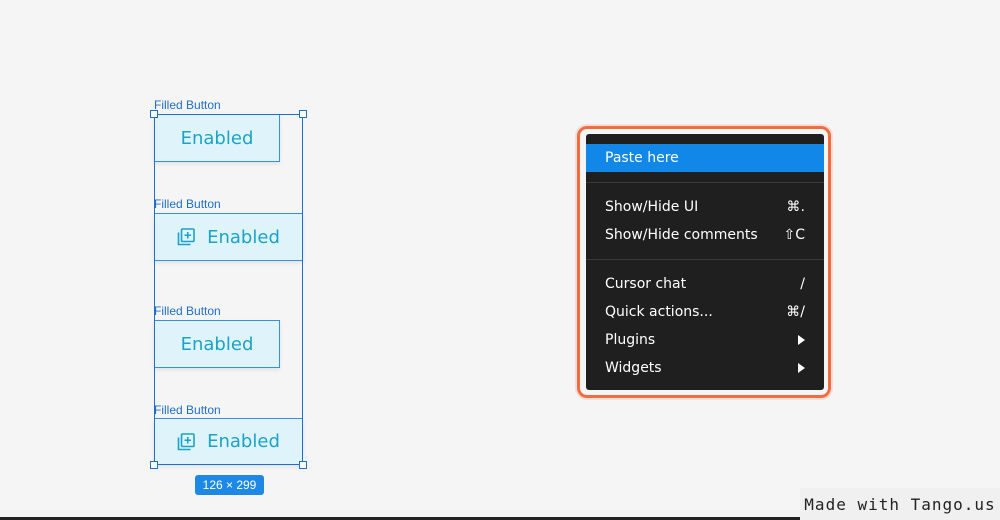 The height and width of the screenshot is (520, 1000). I want to click on menu-item-label: Show/Hide comments, so click(681, 235).